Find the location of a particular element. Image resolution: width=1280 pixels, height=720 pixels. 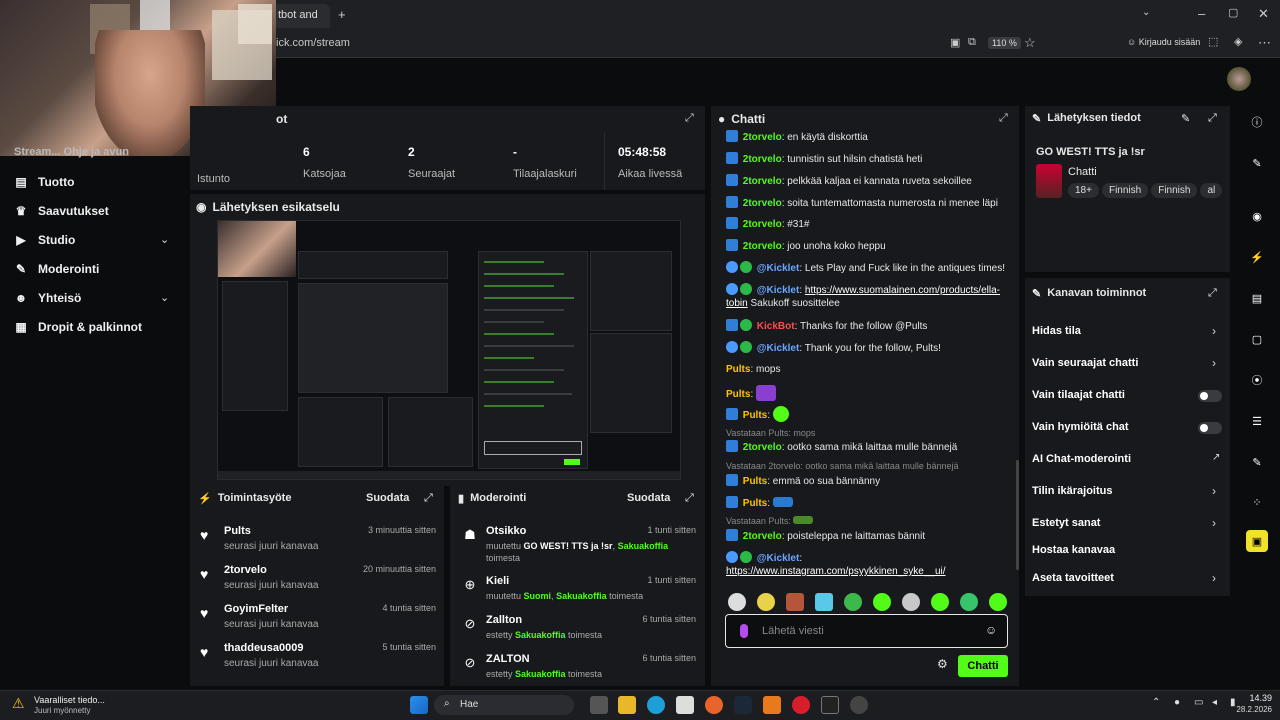

windows-start-icon is located at coordinates (419, 705).